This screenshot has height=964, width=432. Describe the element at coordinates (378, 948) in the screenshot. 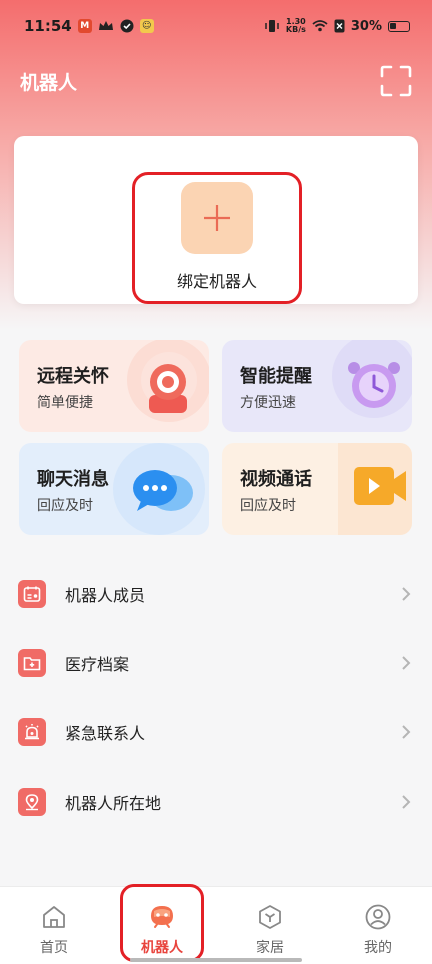

I see `tab-profile-label: 我的` at that location.